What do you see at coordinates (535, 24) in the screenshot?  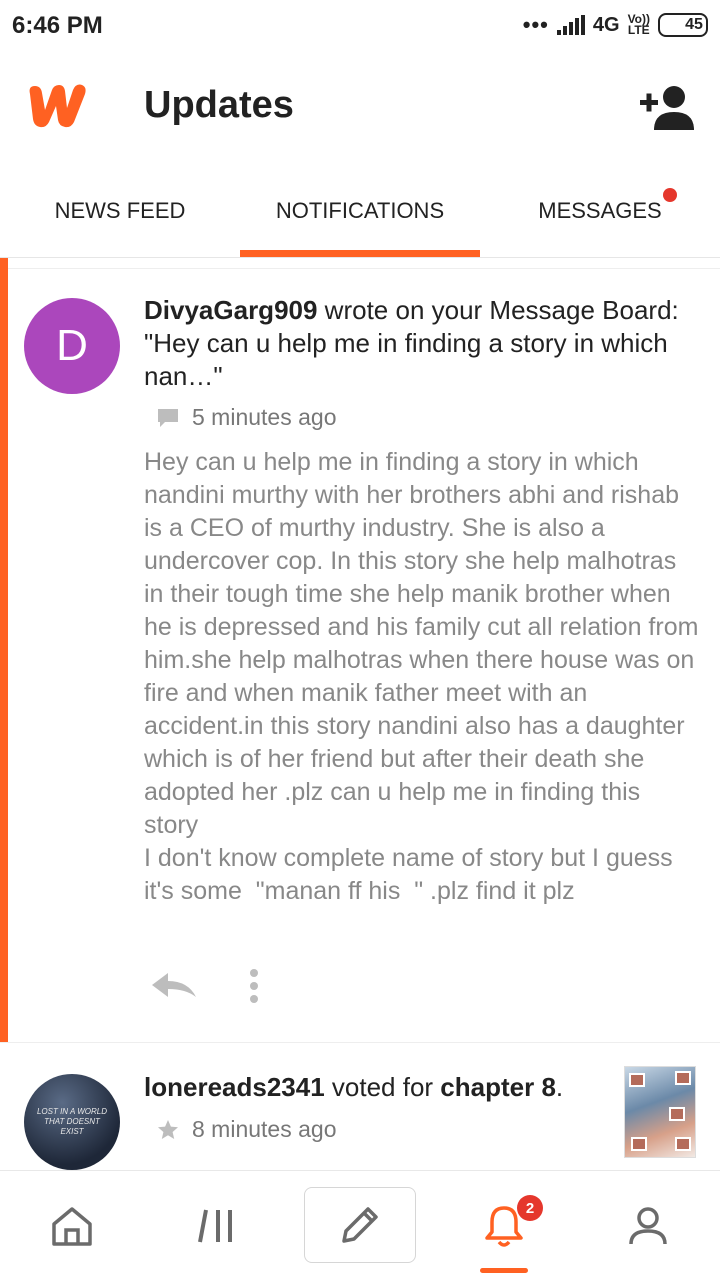 I see `notification-dots-icon: •••` at bounding box center [535, 24].